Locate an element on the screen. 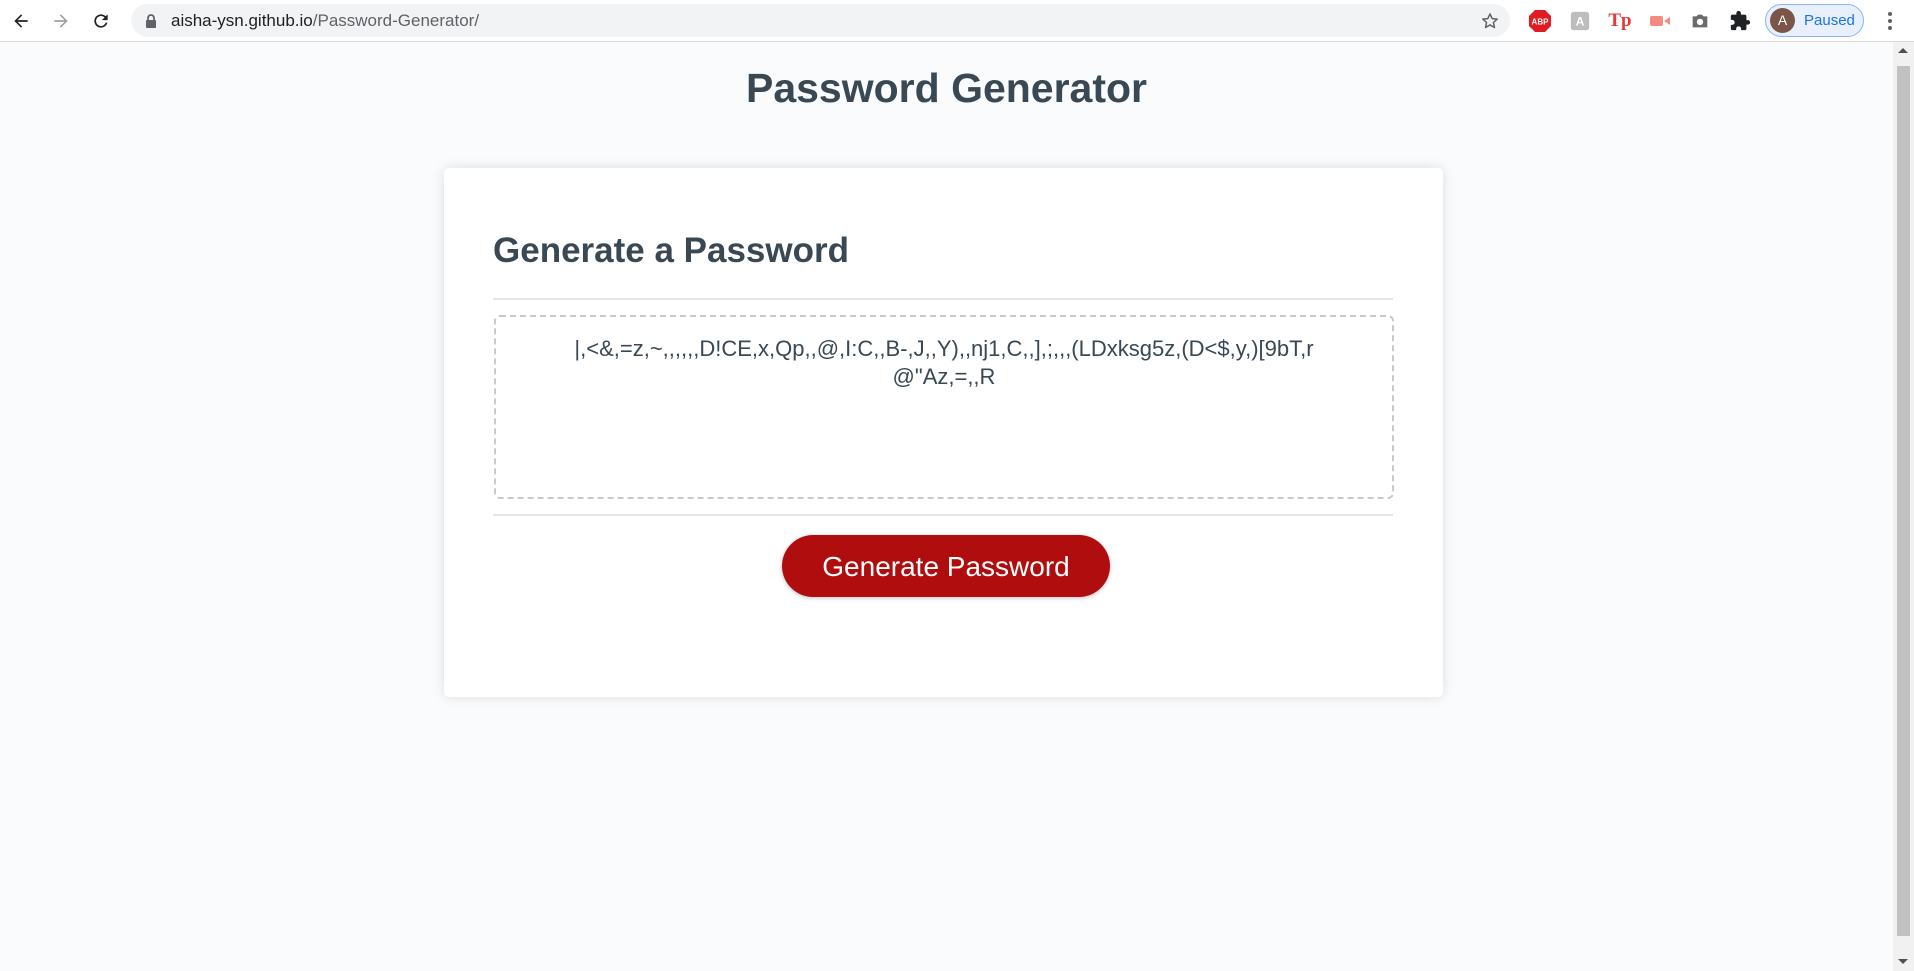  bookmark-star-icon is located at coordinates (1490, 21).